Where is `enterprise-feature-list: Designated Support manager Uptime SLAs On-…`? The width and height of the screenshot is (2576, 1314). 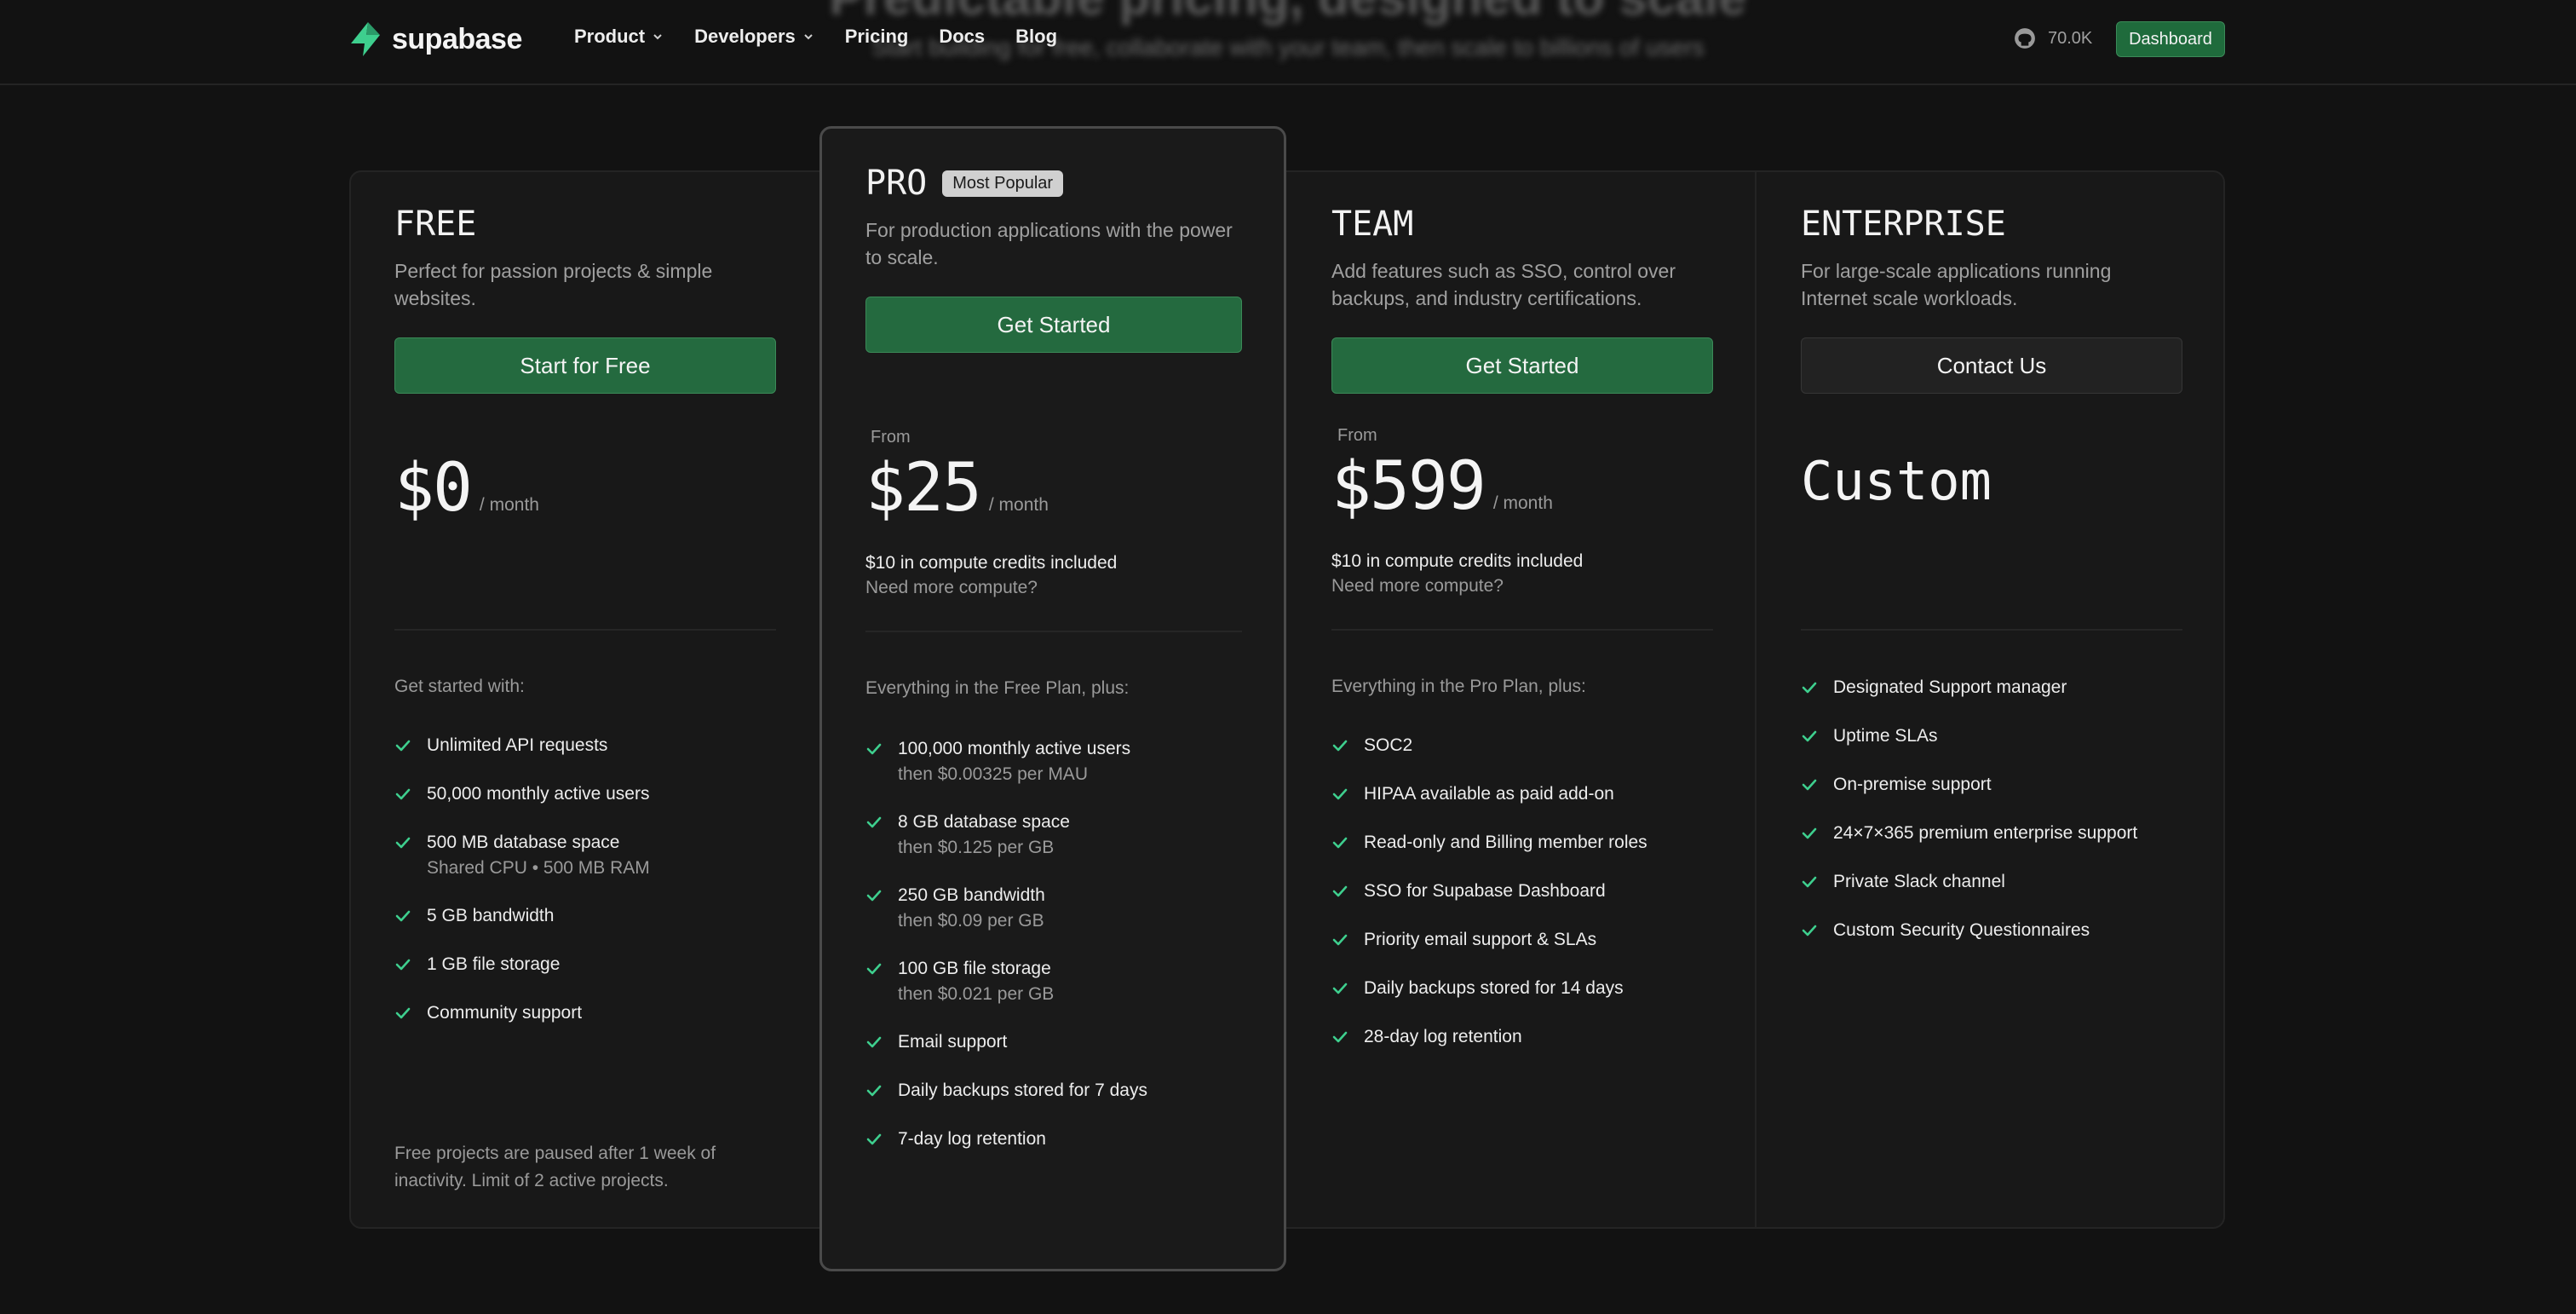
enterprise-feature-list: Designated Support manager Uptime SLAs On-… is located at coordinates (2001, 820).